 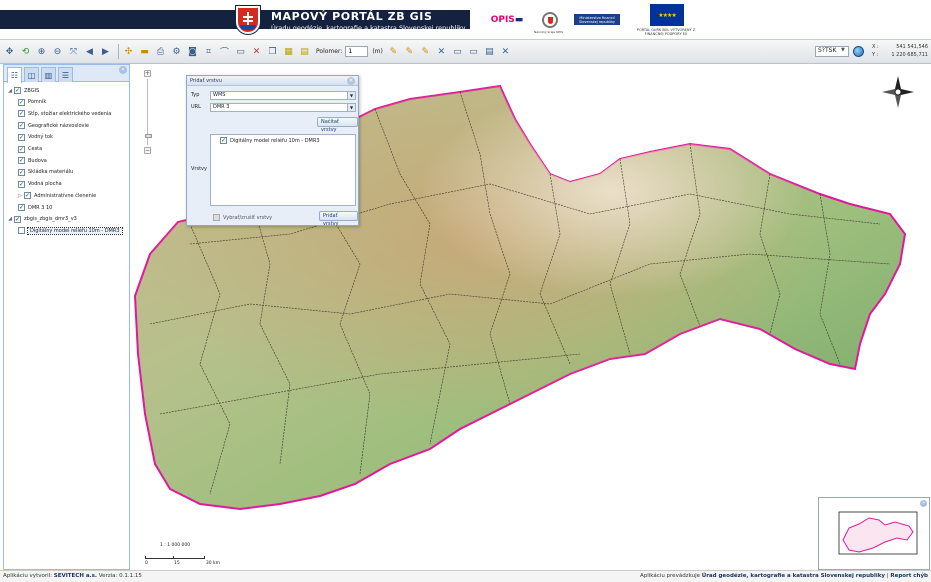 What do you see at coordinates (425, 51) in the screenshot?
I see `pencil-area-icon: ✎` at bounding box center [425, 51].